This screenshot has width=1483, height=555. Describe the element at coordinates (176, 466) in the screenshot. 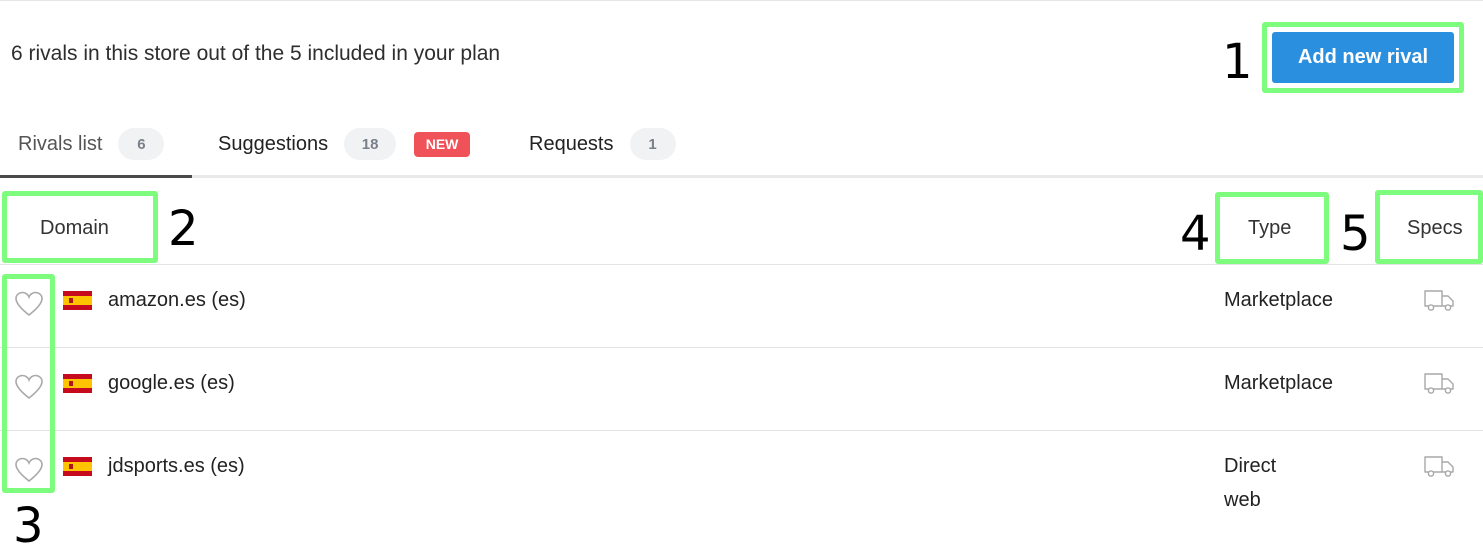

I see `rival-domain: jdsports.es (es)` at that location.